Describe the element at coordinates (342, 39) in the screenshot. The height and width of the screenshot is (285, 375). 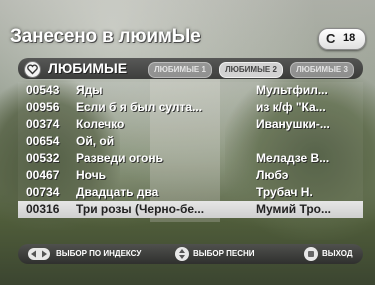
I see `favorites-count-badge: C 18` at that location.